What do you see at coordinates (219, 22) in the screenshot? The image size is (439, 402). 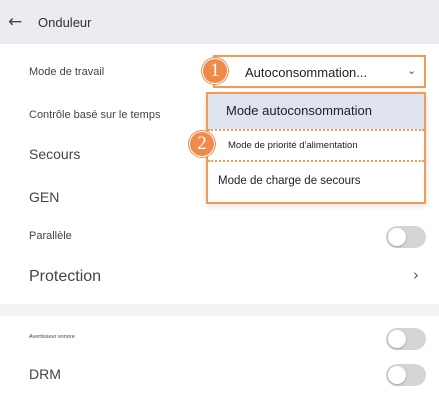 I see `app-header: ← Onduleur` at bounding box center [219, 22].